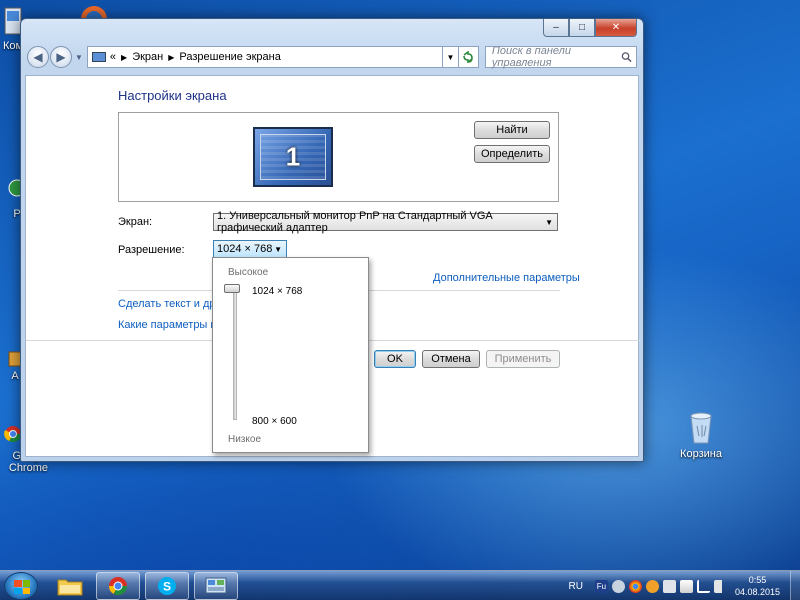 The image size is (800, 600). Describe the element at coordinates (290, 355) in the screenshot. I see `resolution-slider-popup: Высокое 1024 × 768 800 × 600 Низкое` at that location.